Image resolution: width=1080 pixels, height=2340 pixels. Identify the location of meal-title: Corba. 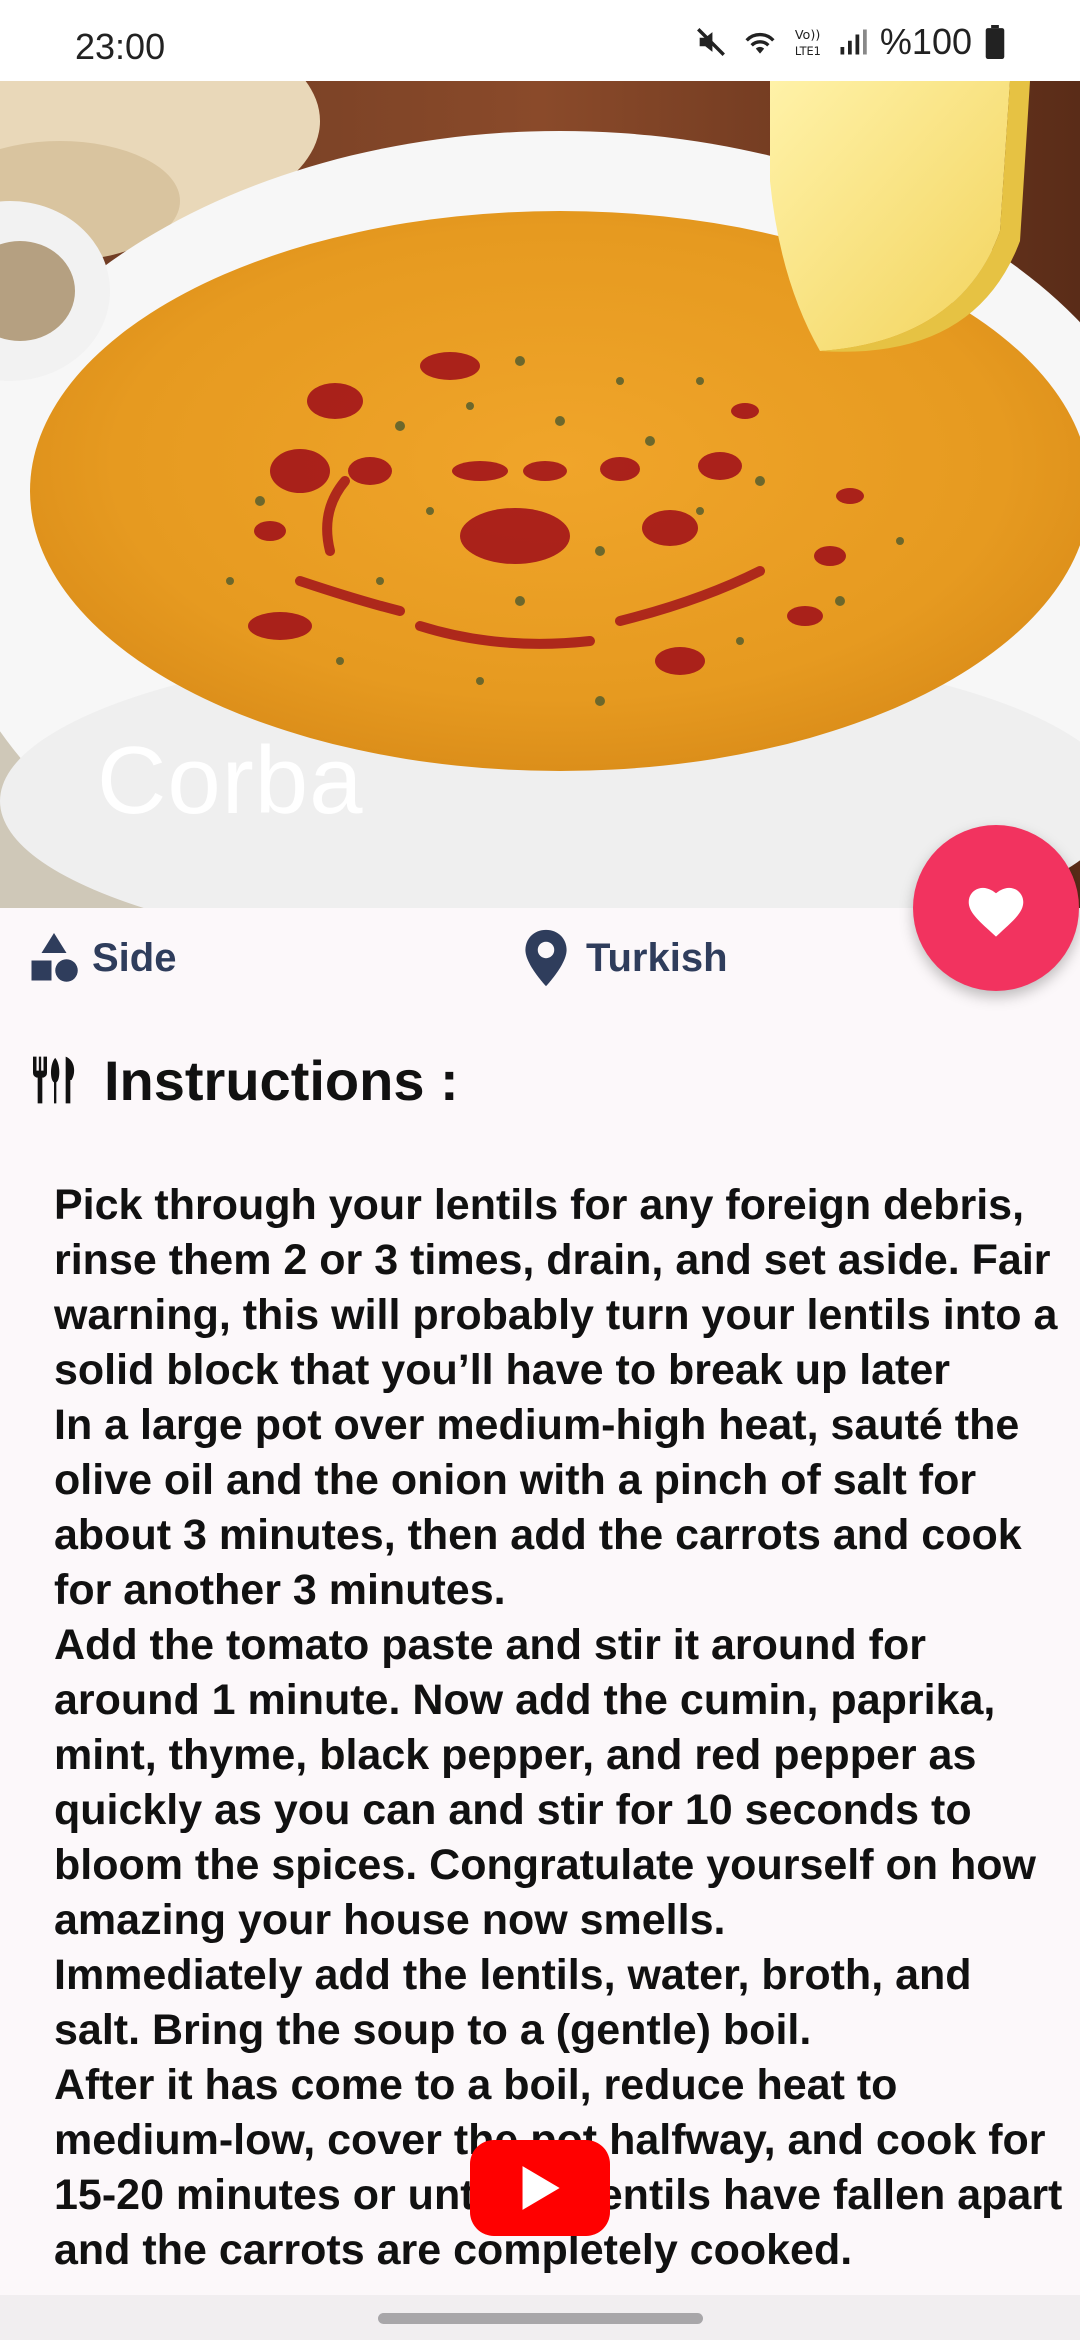
(230, 780).